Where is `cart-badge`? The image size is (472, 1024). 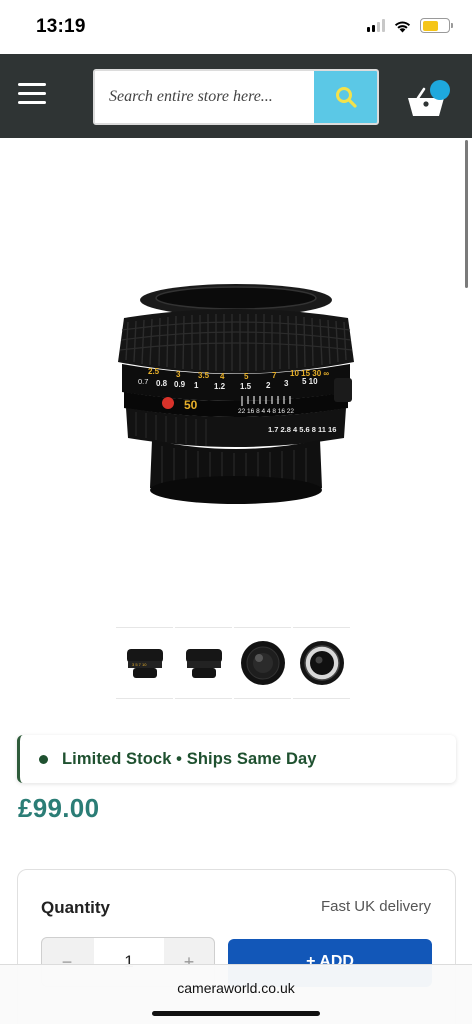 cart-badge is located at coordinates (440, 90).